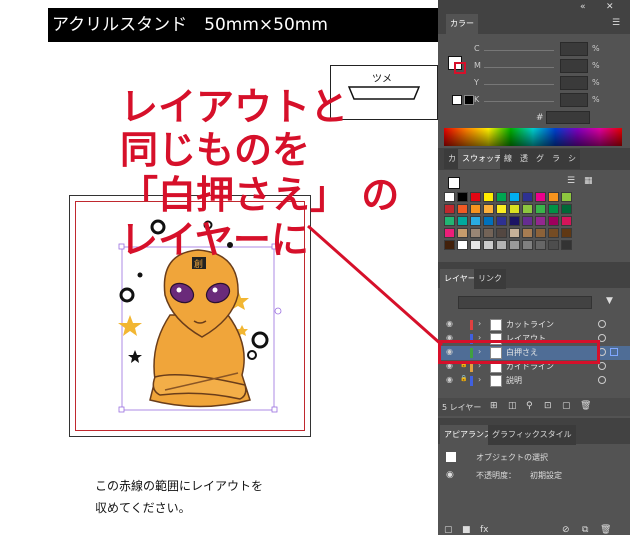 This screenshot has height=535, width=630. Describe the element at coordinates (532, 435) in the screenshot. I see `tab-graphic-styles: グラフィックスタイル` at that location.